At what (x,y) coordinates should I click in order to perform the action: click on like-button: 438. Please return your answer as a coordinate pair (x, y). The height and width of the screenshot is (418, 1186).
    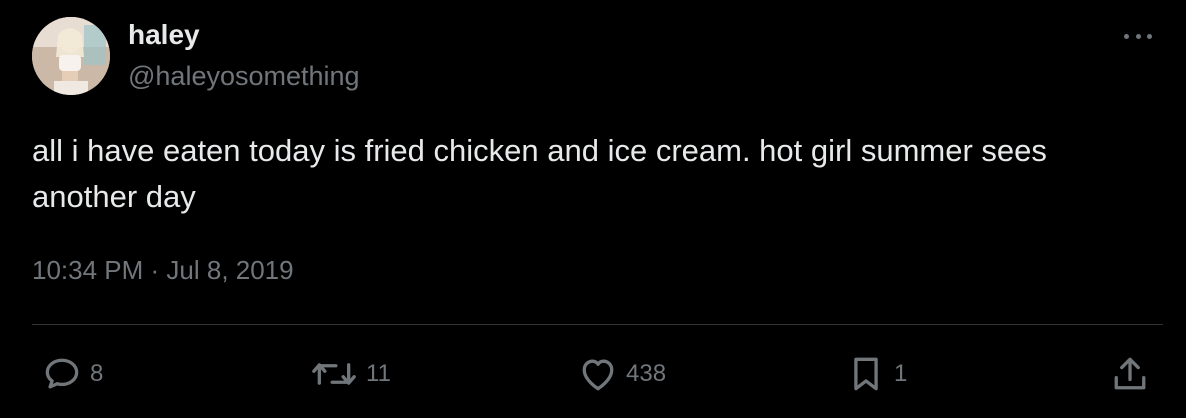
    Looking at the image, I should click on (621, 374).